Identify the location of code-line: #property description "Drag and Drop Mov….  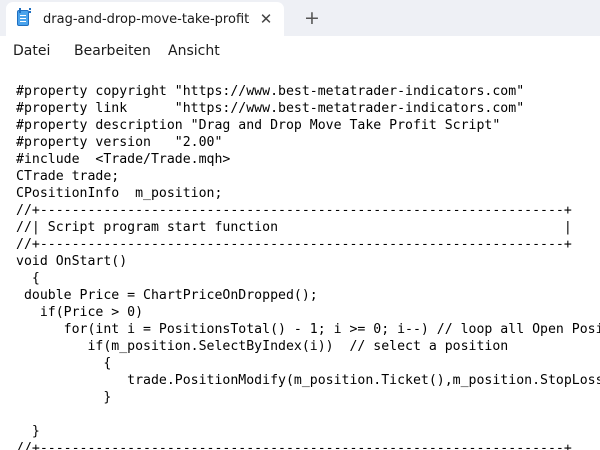
(258, 125).